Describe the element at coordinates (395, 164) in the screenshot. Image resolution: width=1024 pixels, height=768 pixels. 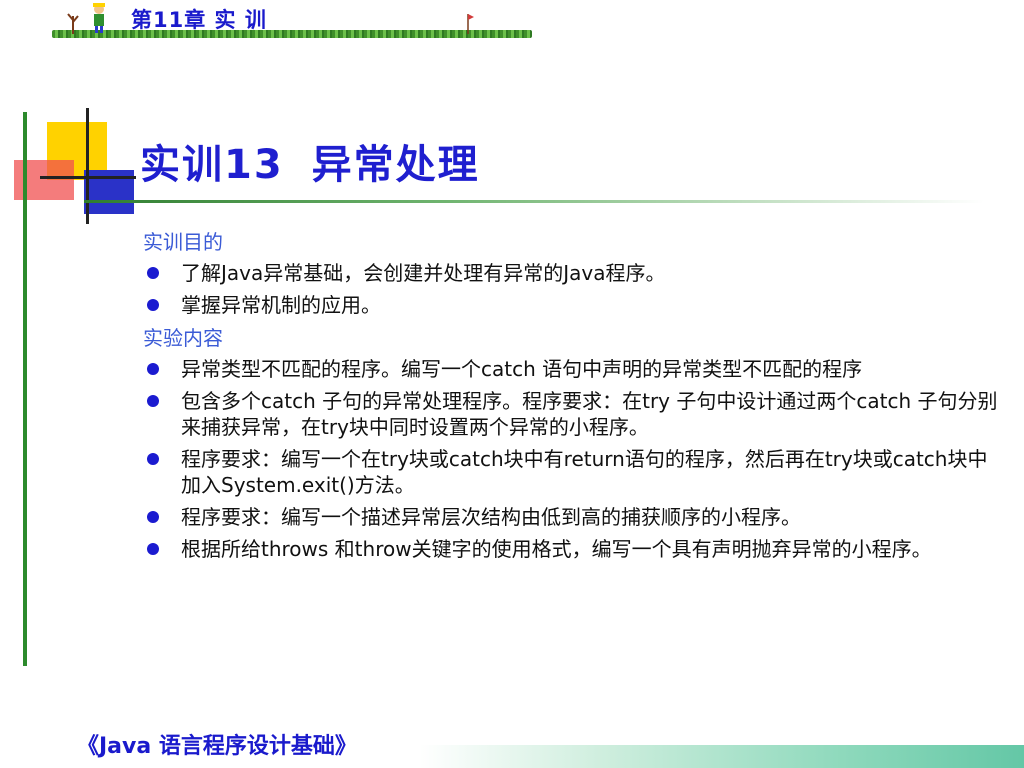
I see `slide-title-text: 异常处理` at that location.